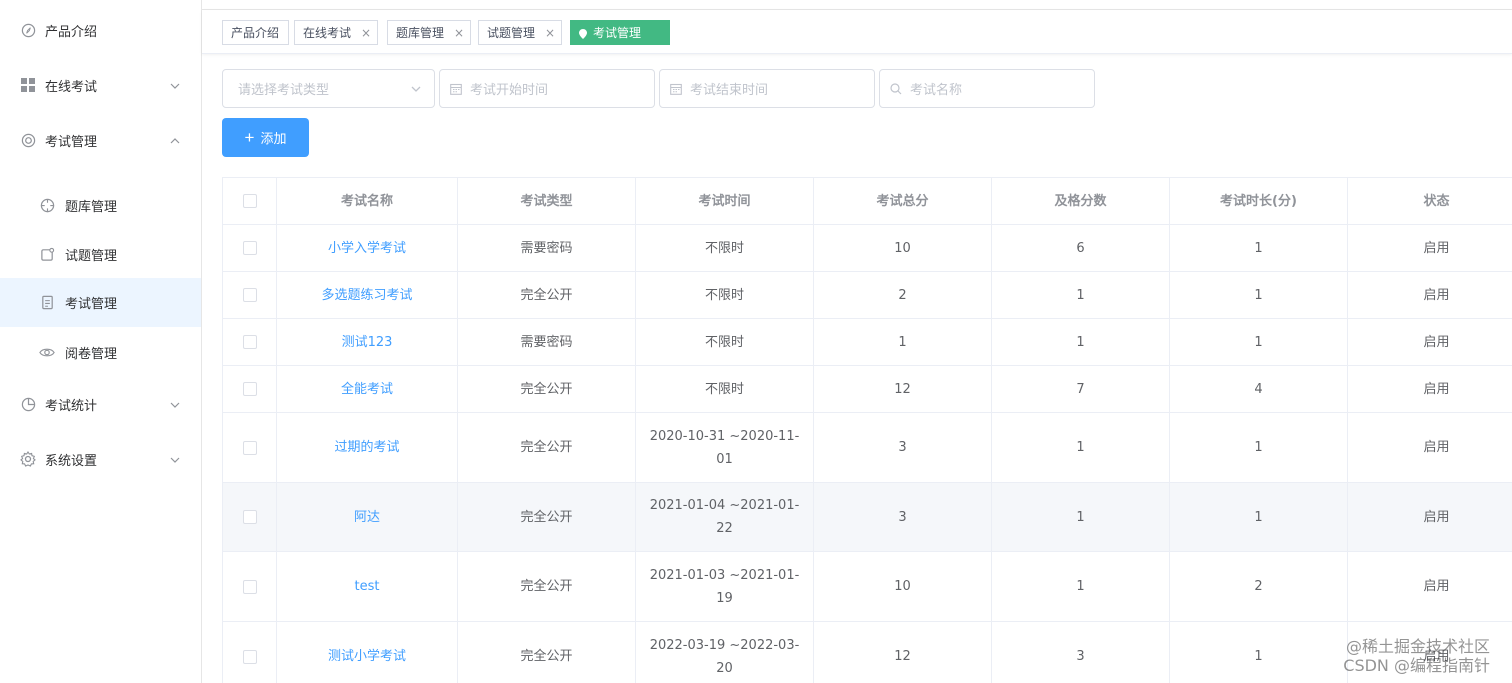  Describe the element at coordinates (1417, 646) in the screenshot. I see `watermark-line: @稀土掘金技术社区` at that location.